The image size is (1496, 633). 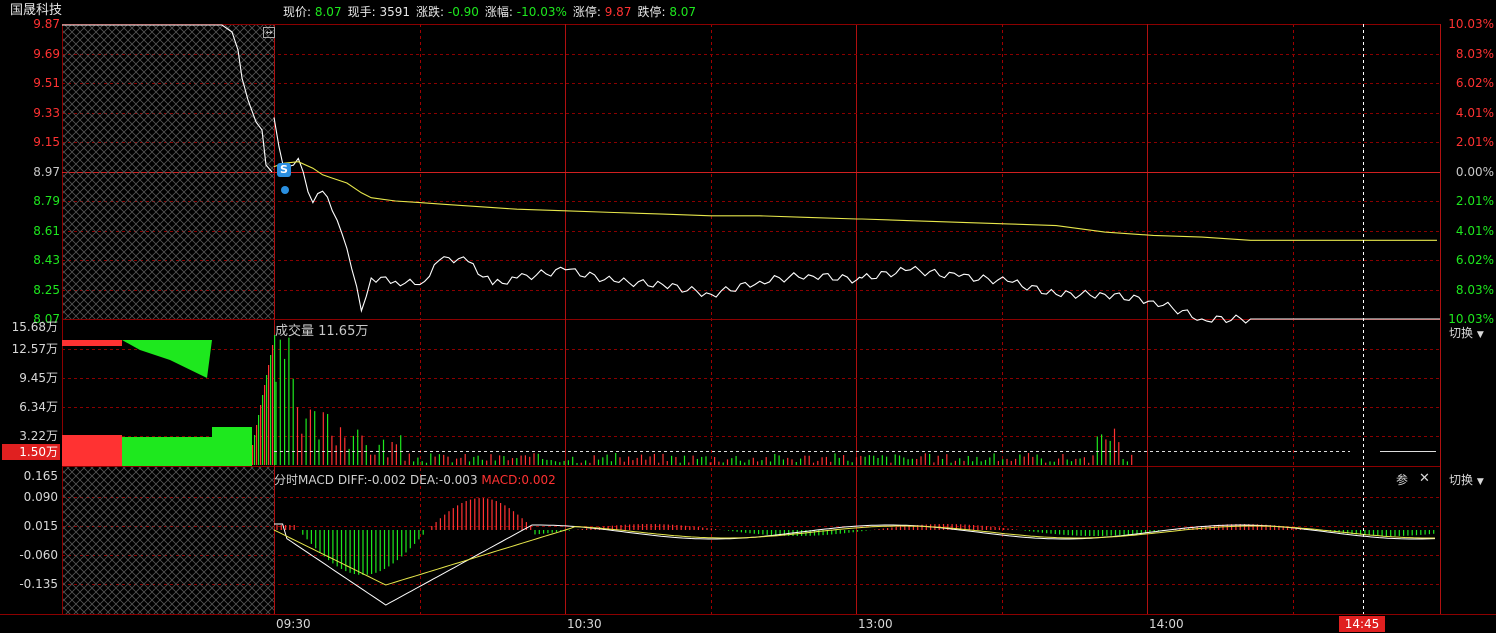 What do you see at coordinates (40, 497) in the screenshot?
I see `macd-tick: 0.090` at bounding box center [40, 497].